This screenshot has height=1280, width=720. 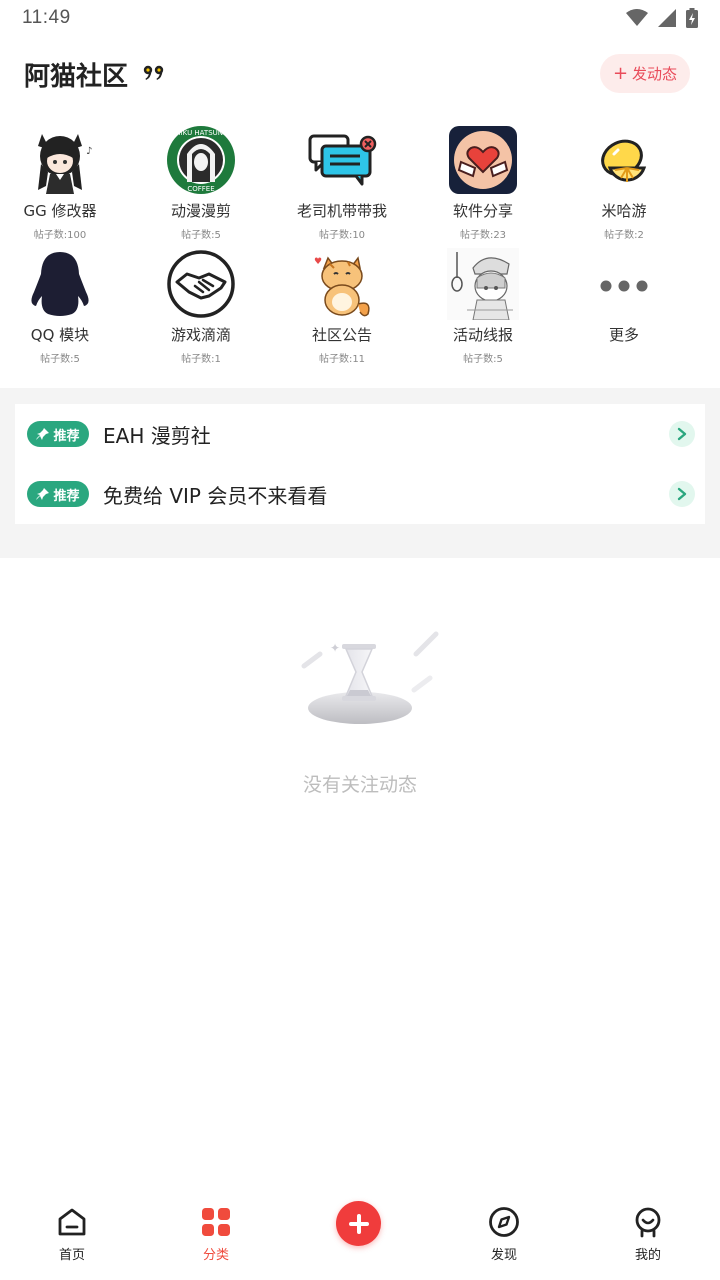 I want to click on nav-discover: 发现, so click(x=504, y=1234).